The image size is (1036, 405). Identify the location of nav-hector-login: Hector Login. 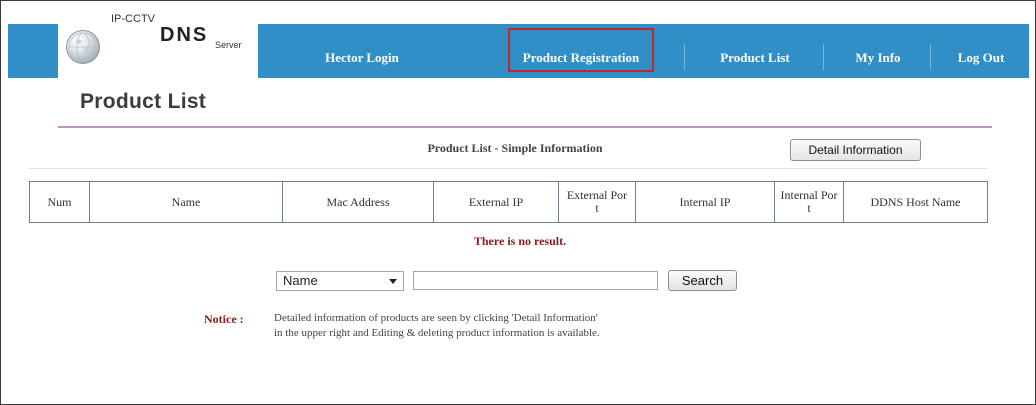
(362, 51).